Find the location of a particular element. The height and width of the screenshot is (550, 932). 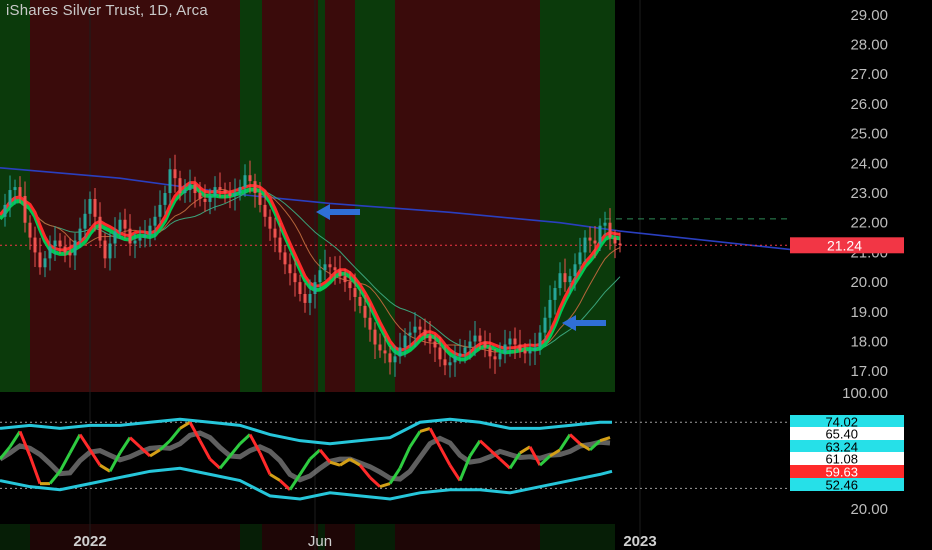

osc-lower-band is located at coordinates (306, 483).